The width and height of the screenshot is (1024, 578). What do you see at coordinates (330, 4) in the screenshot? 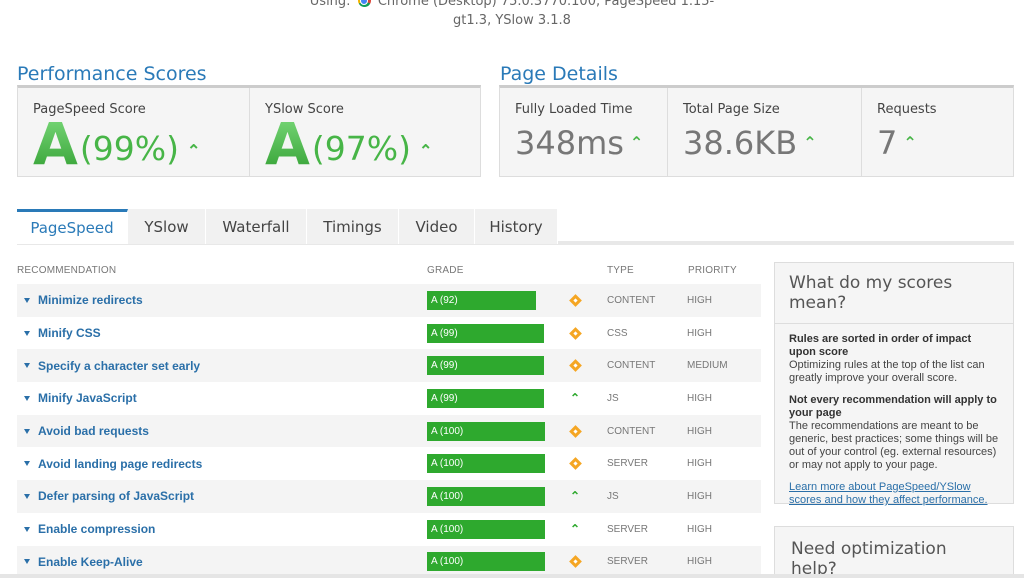
I see `using-label: Using:` at bounding box center [330, 4].